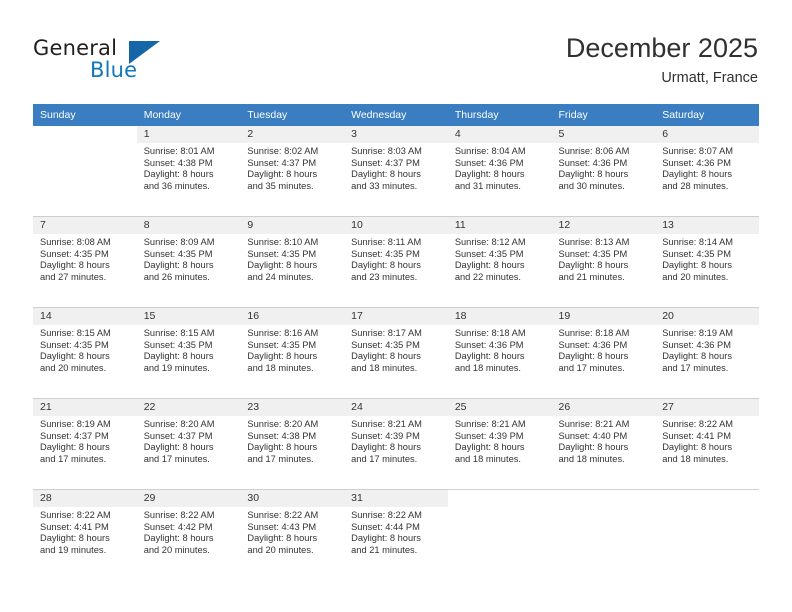 This screenshot has height=612, width=792. What do you see at coordinates (396, 134) in the screenshot?
I see `day-number: 3` at bounding box center [396, 134].